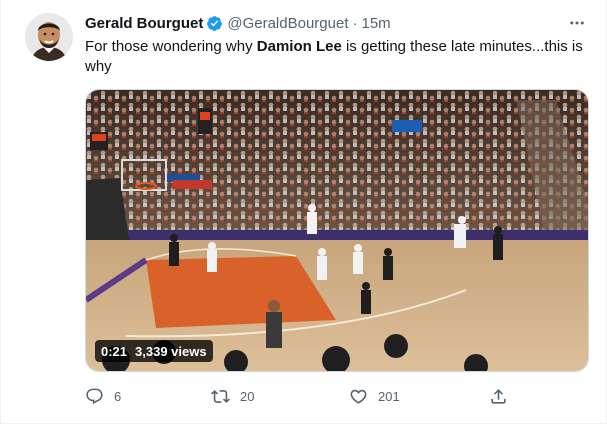  I want to click on display-name: Gerald Bourguet, so click(144, 23).